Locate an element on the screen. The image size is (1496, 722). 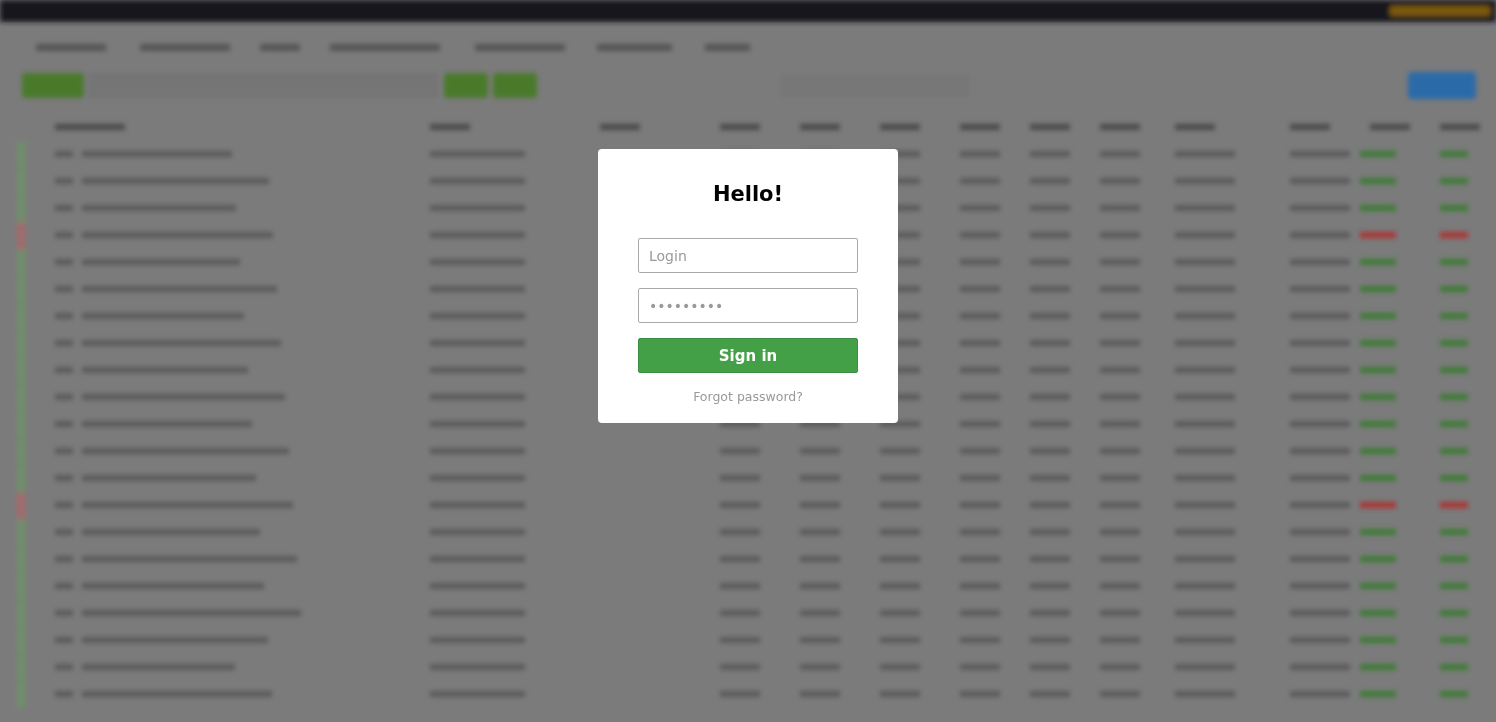
dialog-title: Hello! is located at coordinates (748, 194).